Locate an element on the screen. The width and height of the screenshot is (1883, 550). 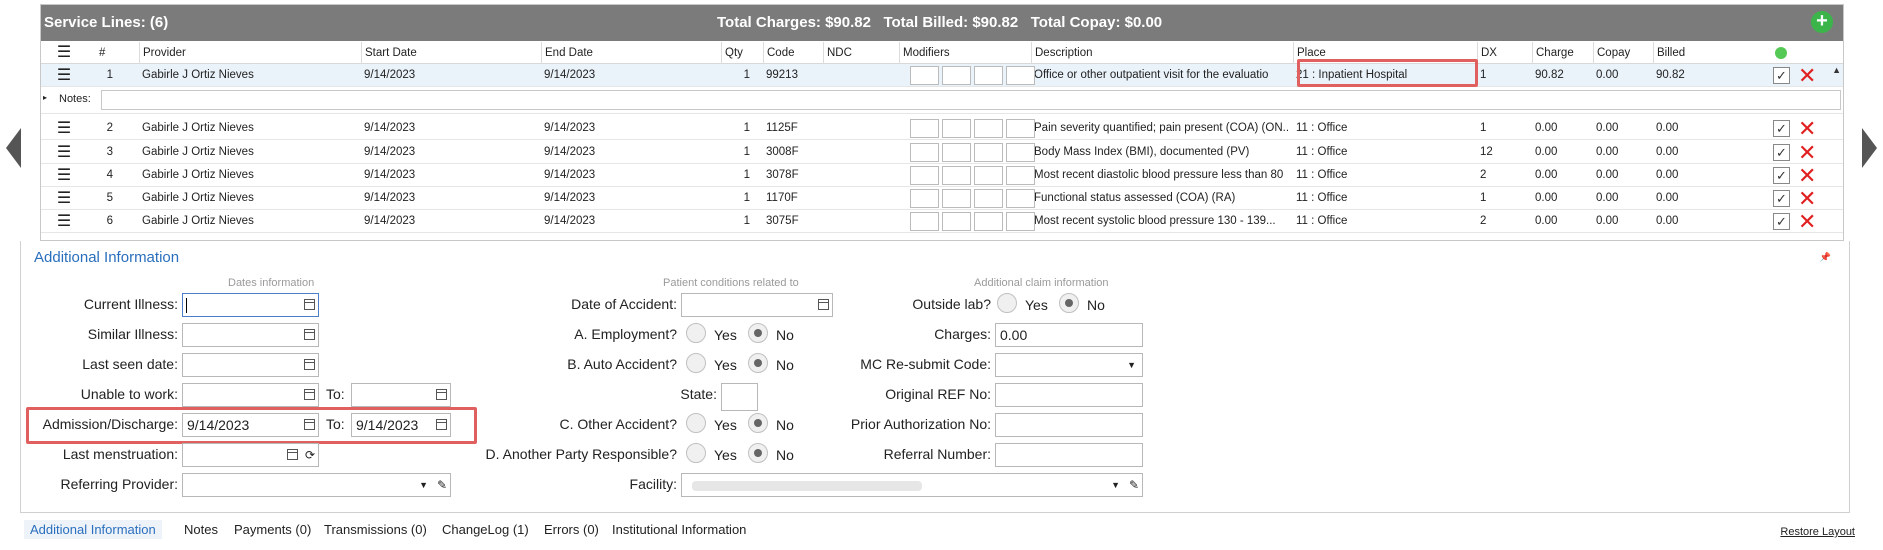
edit-icon: ✎ is located at coordinates (1134, 485).